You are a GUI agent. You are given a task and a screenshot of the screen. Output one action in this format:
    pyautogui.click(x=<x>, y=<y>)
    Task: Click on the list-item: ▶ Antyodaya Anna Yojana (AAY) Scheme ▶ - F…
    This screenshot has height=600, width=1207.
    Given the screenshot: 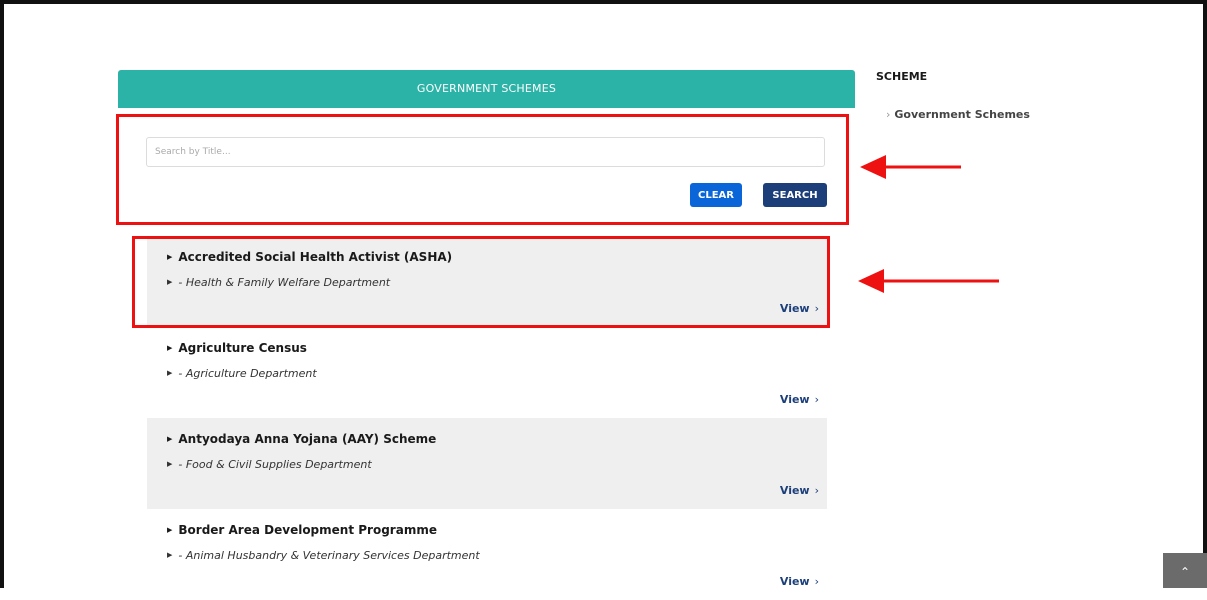 What is the action you would take?
    pyautogui.click(x=487, y=463)
    